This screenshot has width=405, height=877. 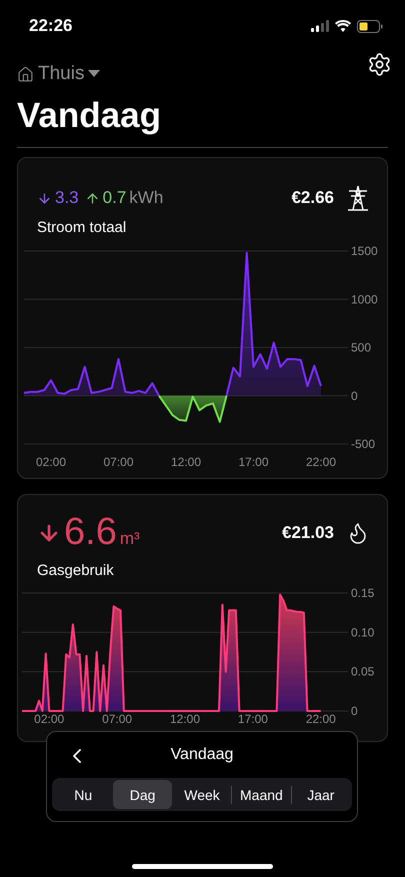 What do you see at coordinates (320, 26) in the screenshot?
I see `signal-icon` at bounding box center [320, 26].